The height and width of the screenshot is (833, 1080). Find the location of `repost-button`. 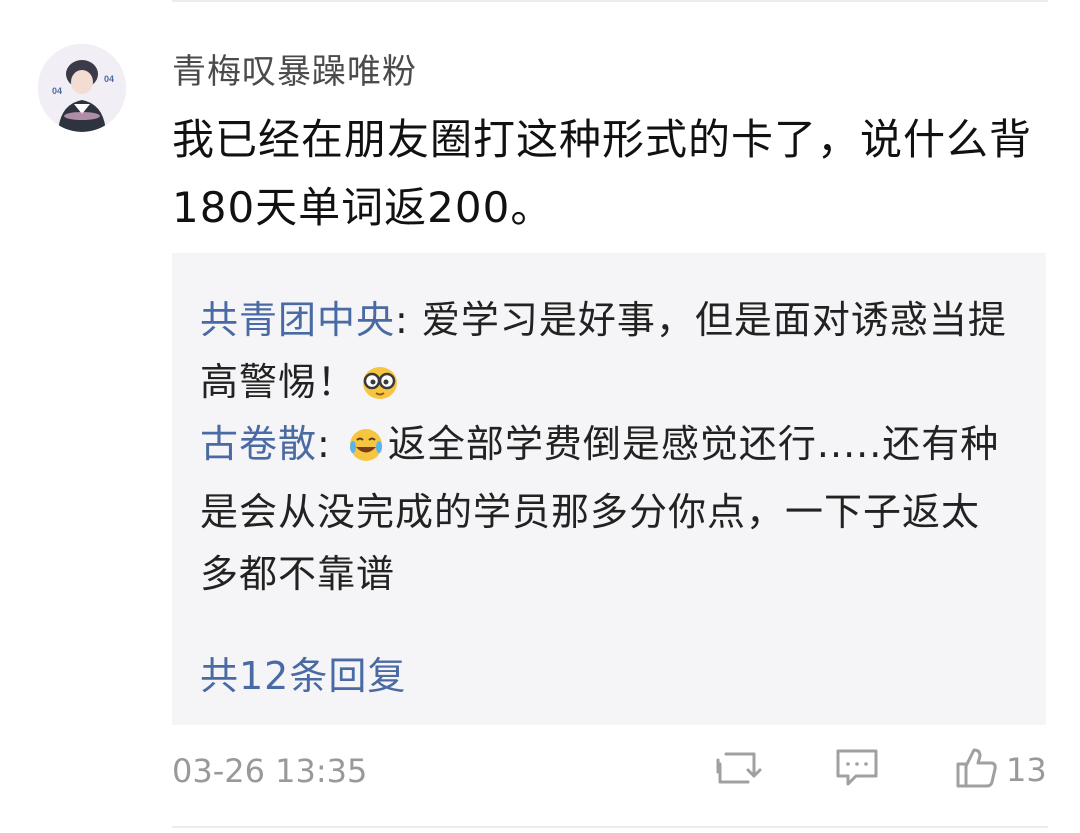

repost-button is located at coordinates (737, 770).